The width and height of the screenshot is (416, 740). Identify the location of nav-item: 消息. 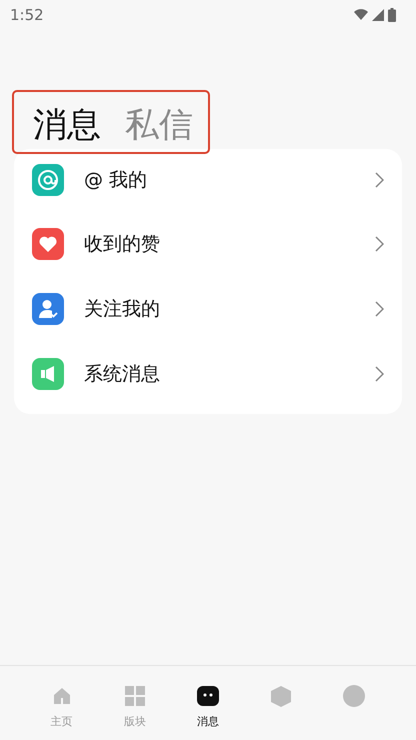
(208, 703).